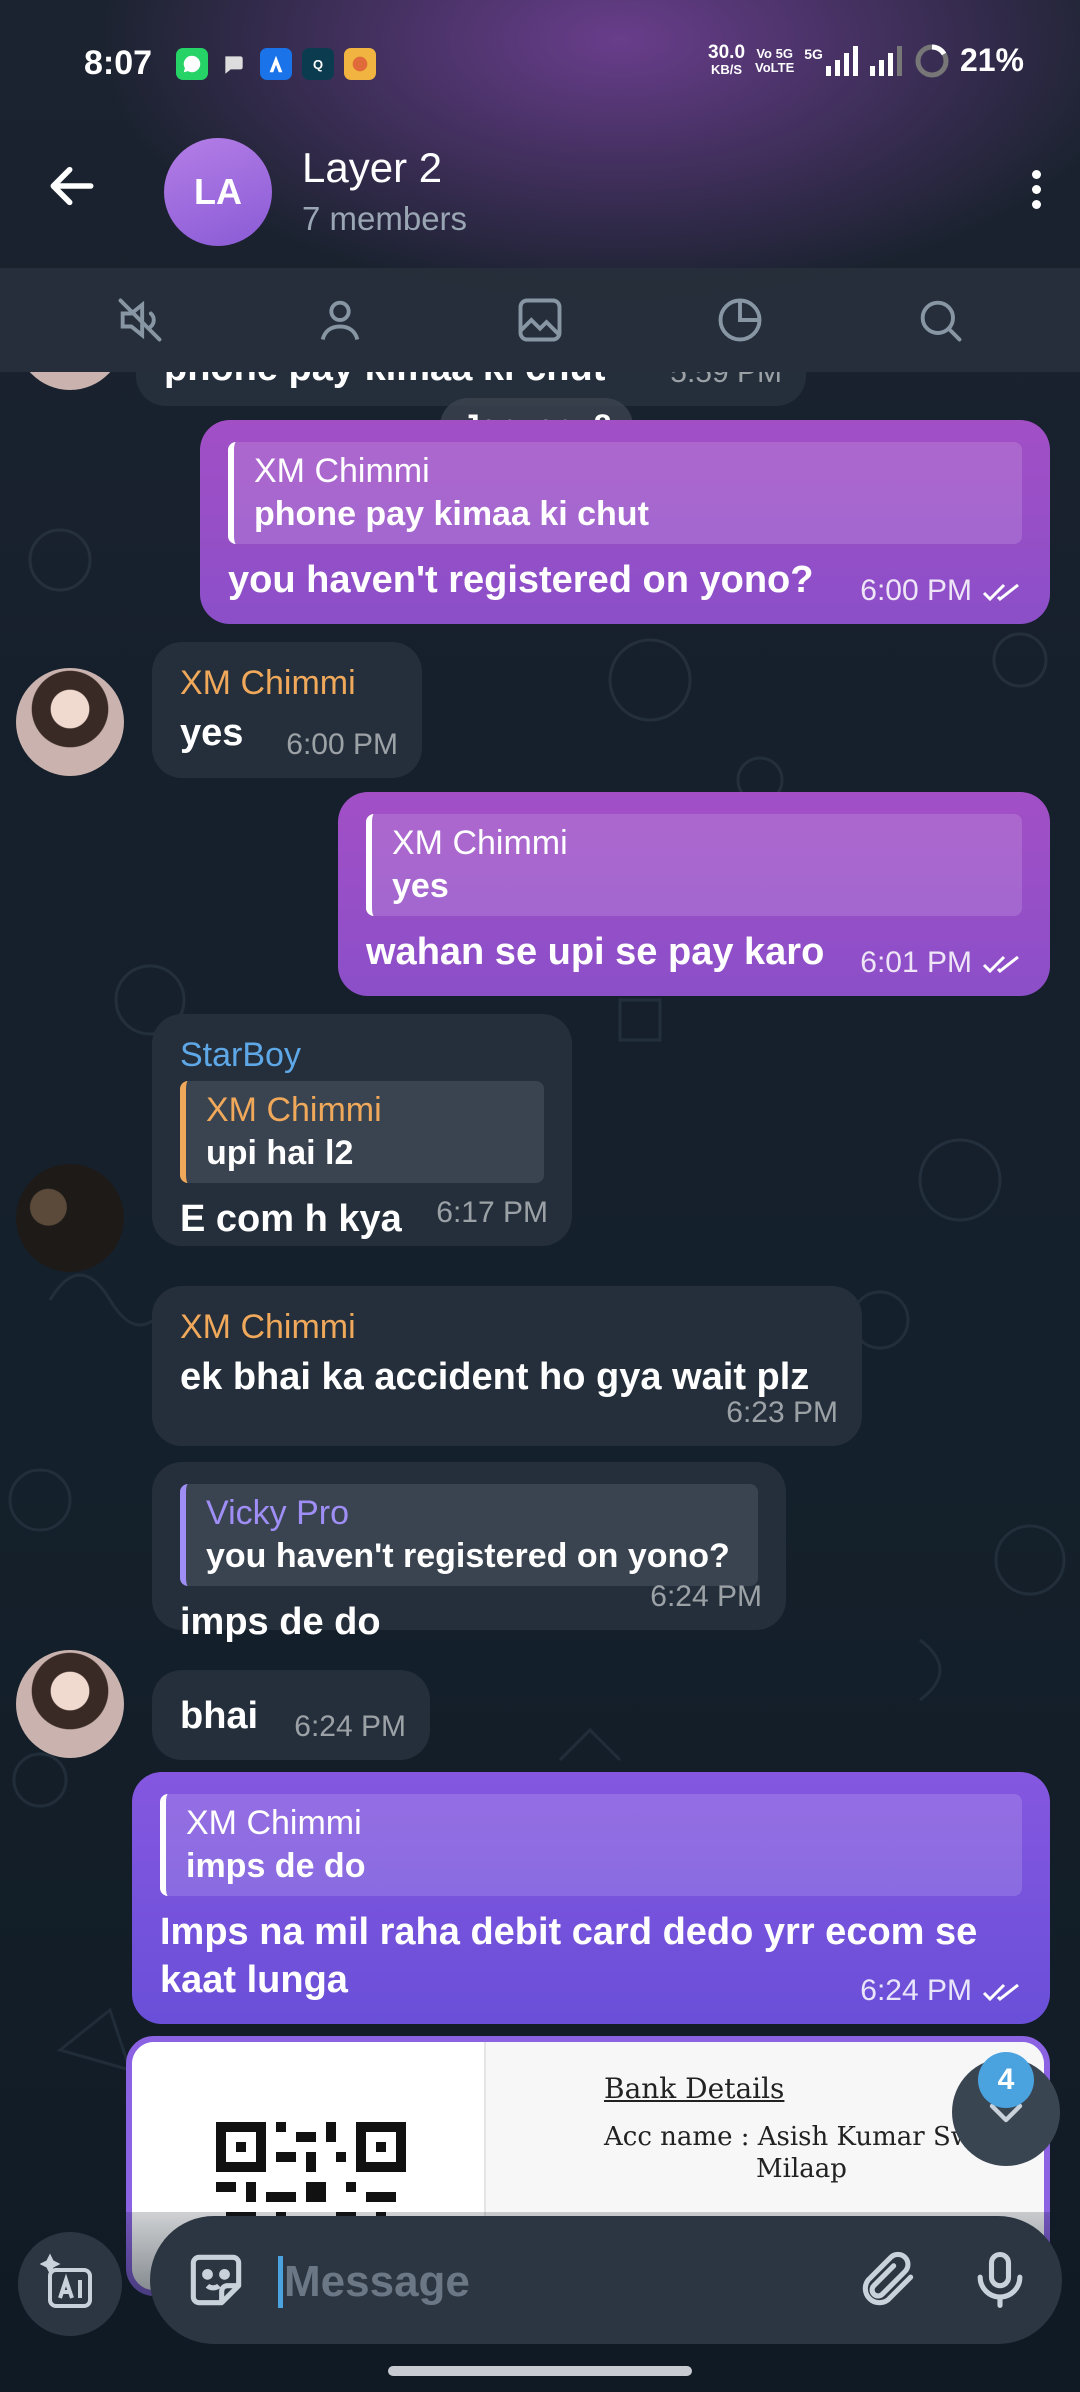 This screenshot has width=1080, height=2392. Describe the element at coordinates (192, 64) in the screenshot. I see `whatsapp-icon` at that location.